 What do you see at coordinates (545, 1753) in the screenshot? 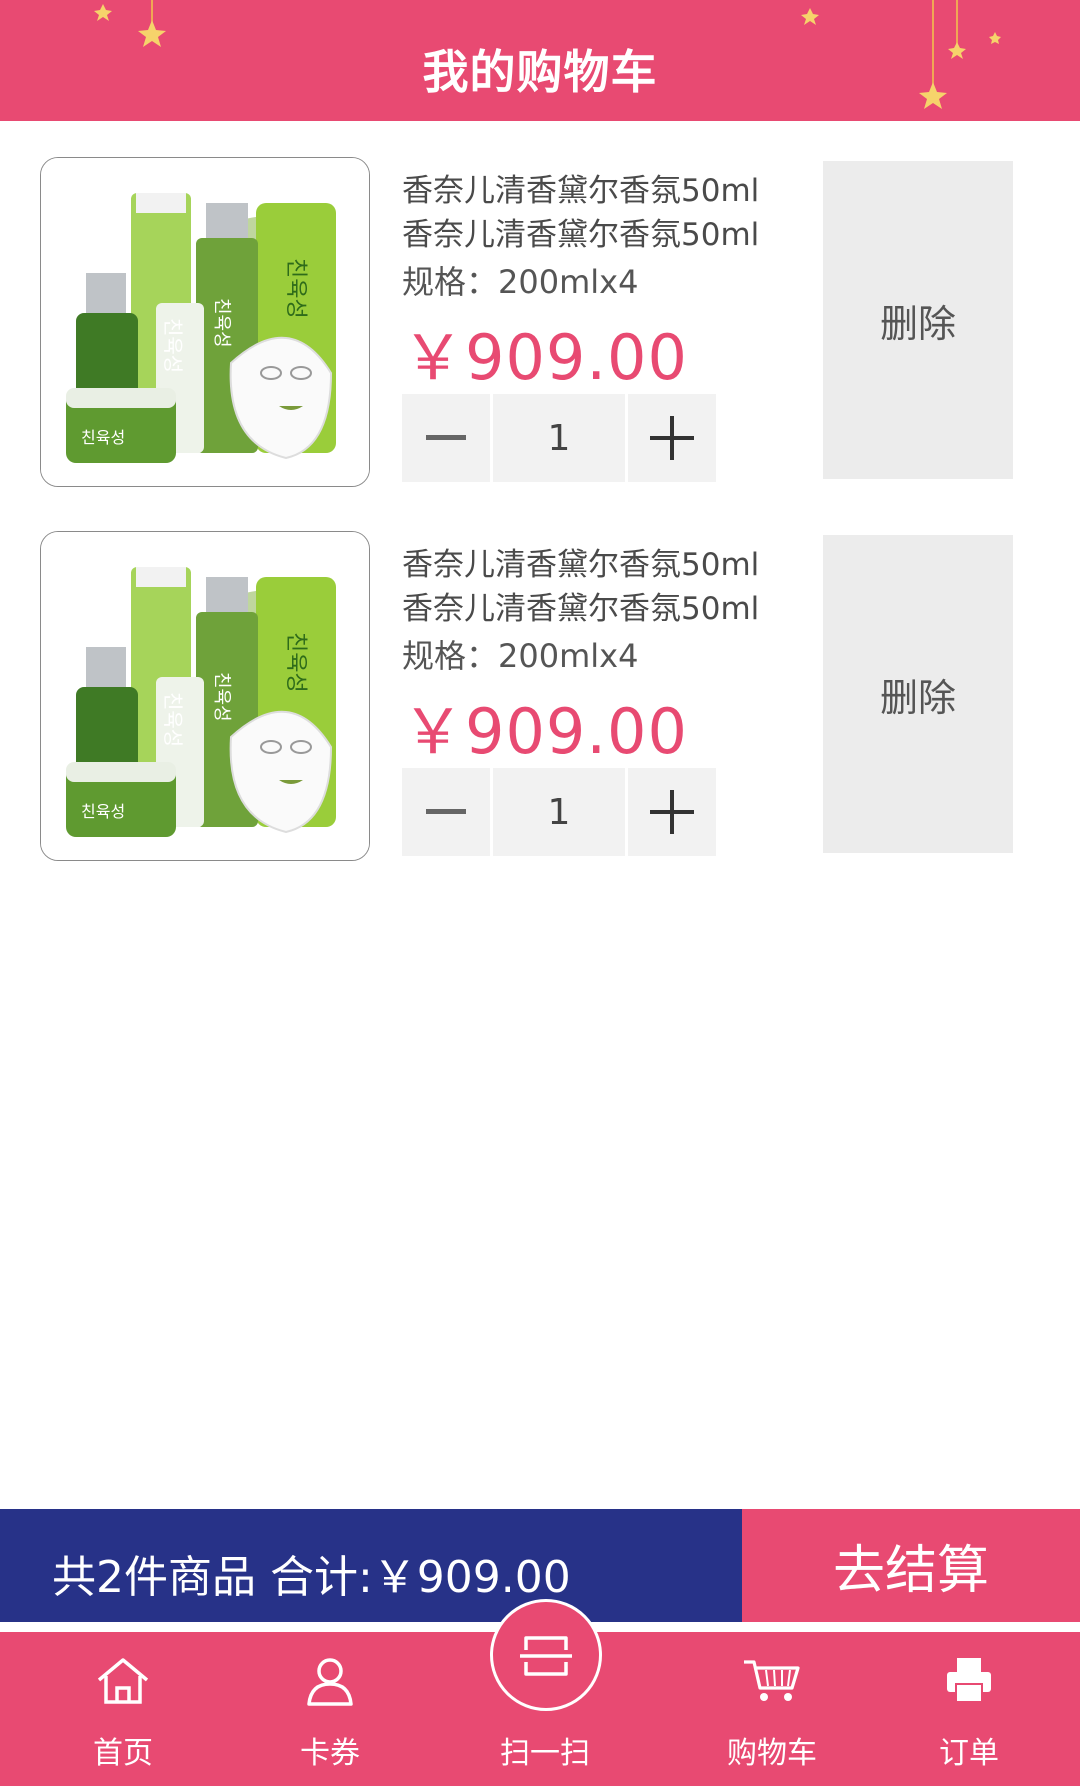
I see `nav-label: 扫一扫` at bounding box center [545, 1753].